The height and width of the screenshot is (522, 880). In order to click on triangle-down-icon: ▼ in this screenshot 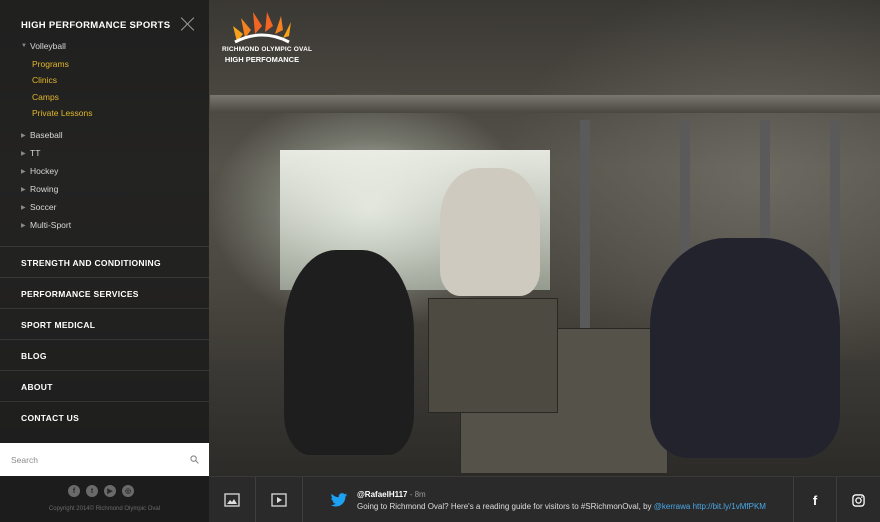, I will do `click(24, 46)`.